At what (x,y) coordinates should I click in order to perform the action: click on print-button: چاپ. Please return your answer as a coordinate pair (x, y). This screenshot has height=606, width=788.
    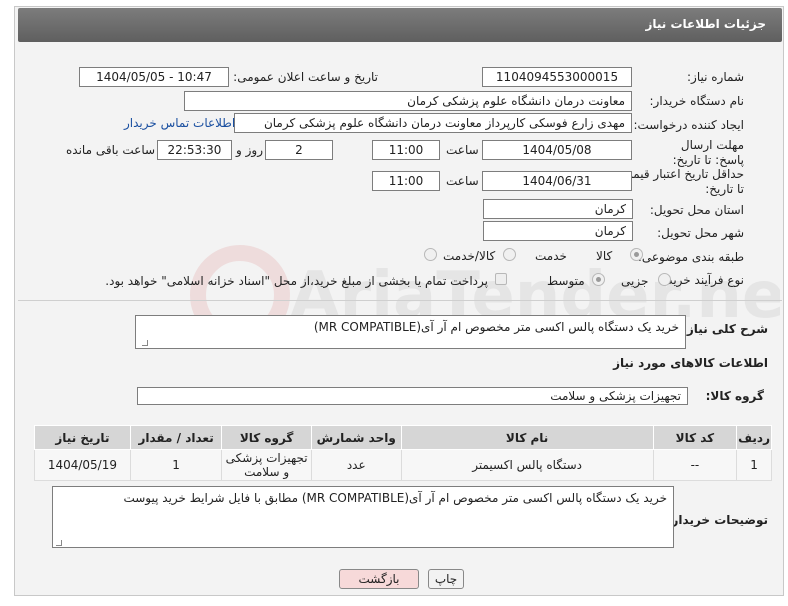
    Looking at the image, I should click on (446, 579).